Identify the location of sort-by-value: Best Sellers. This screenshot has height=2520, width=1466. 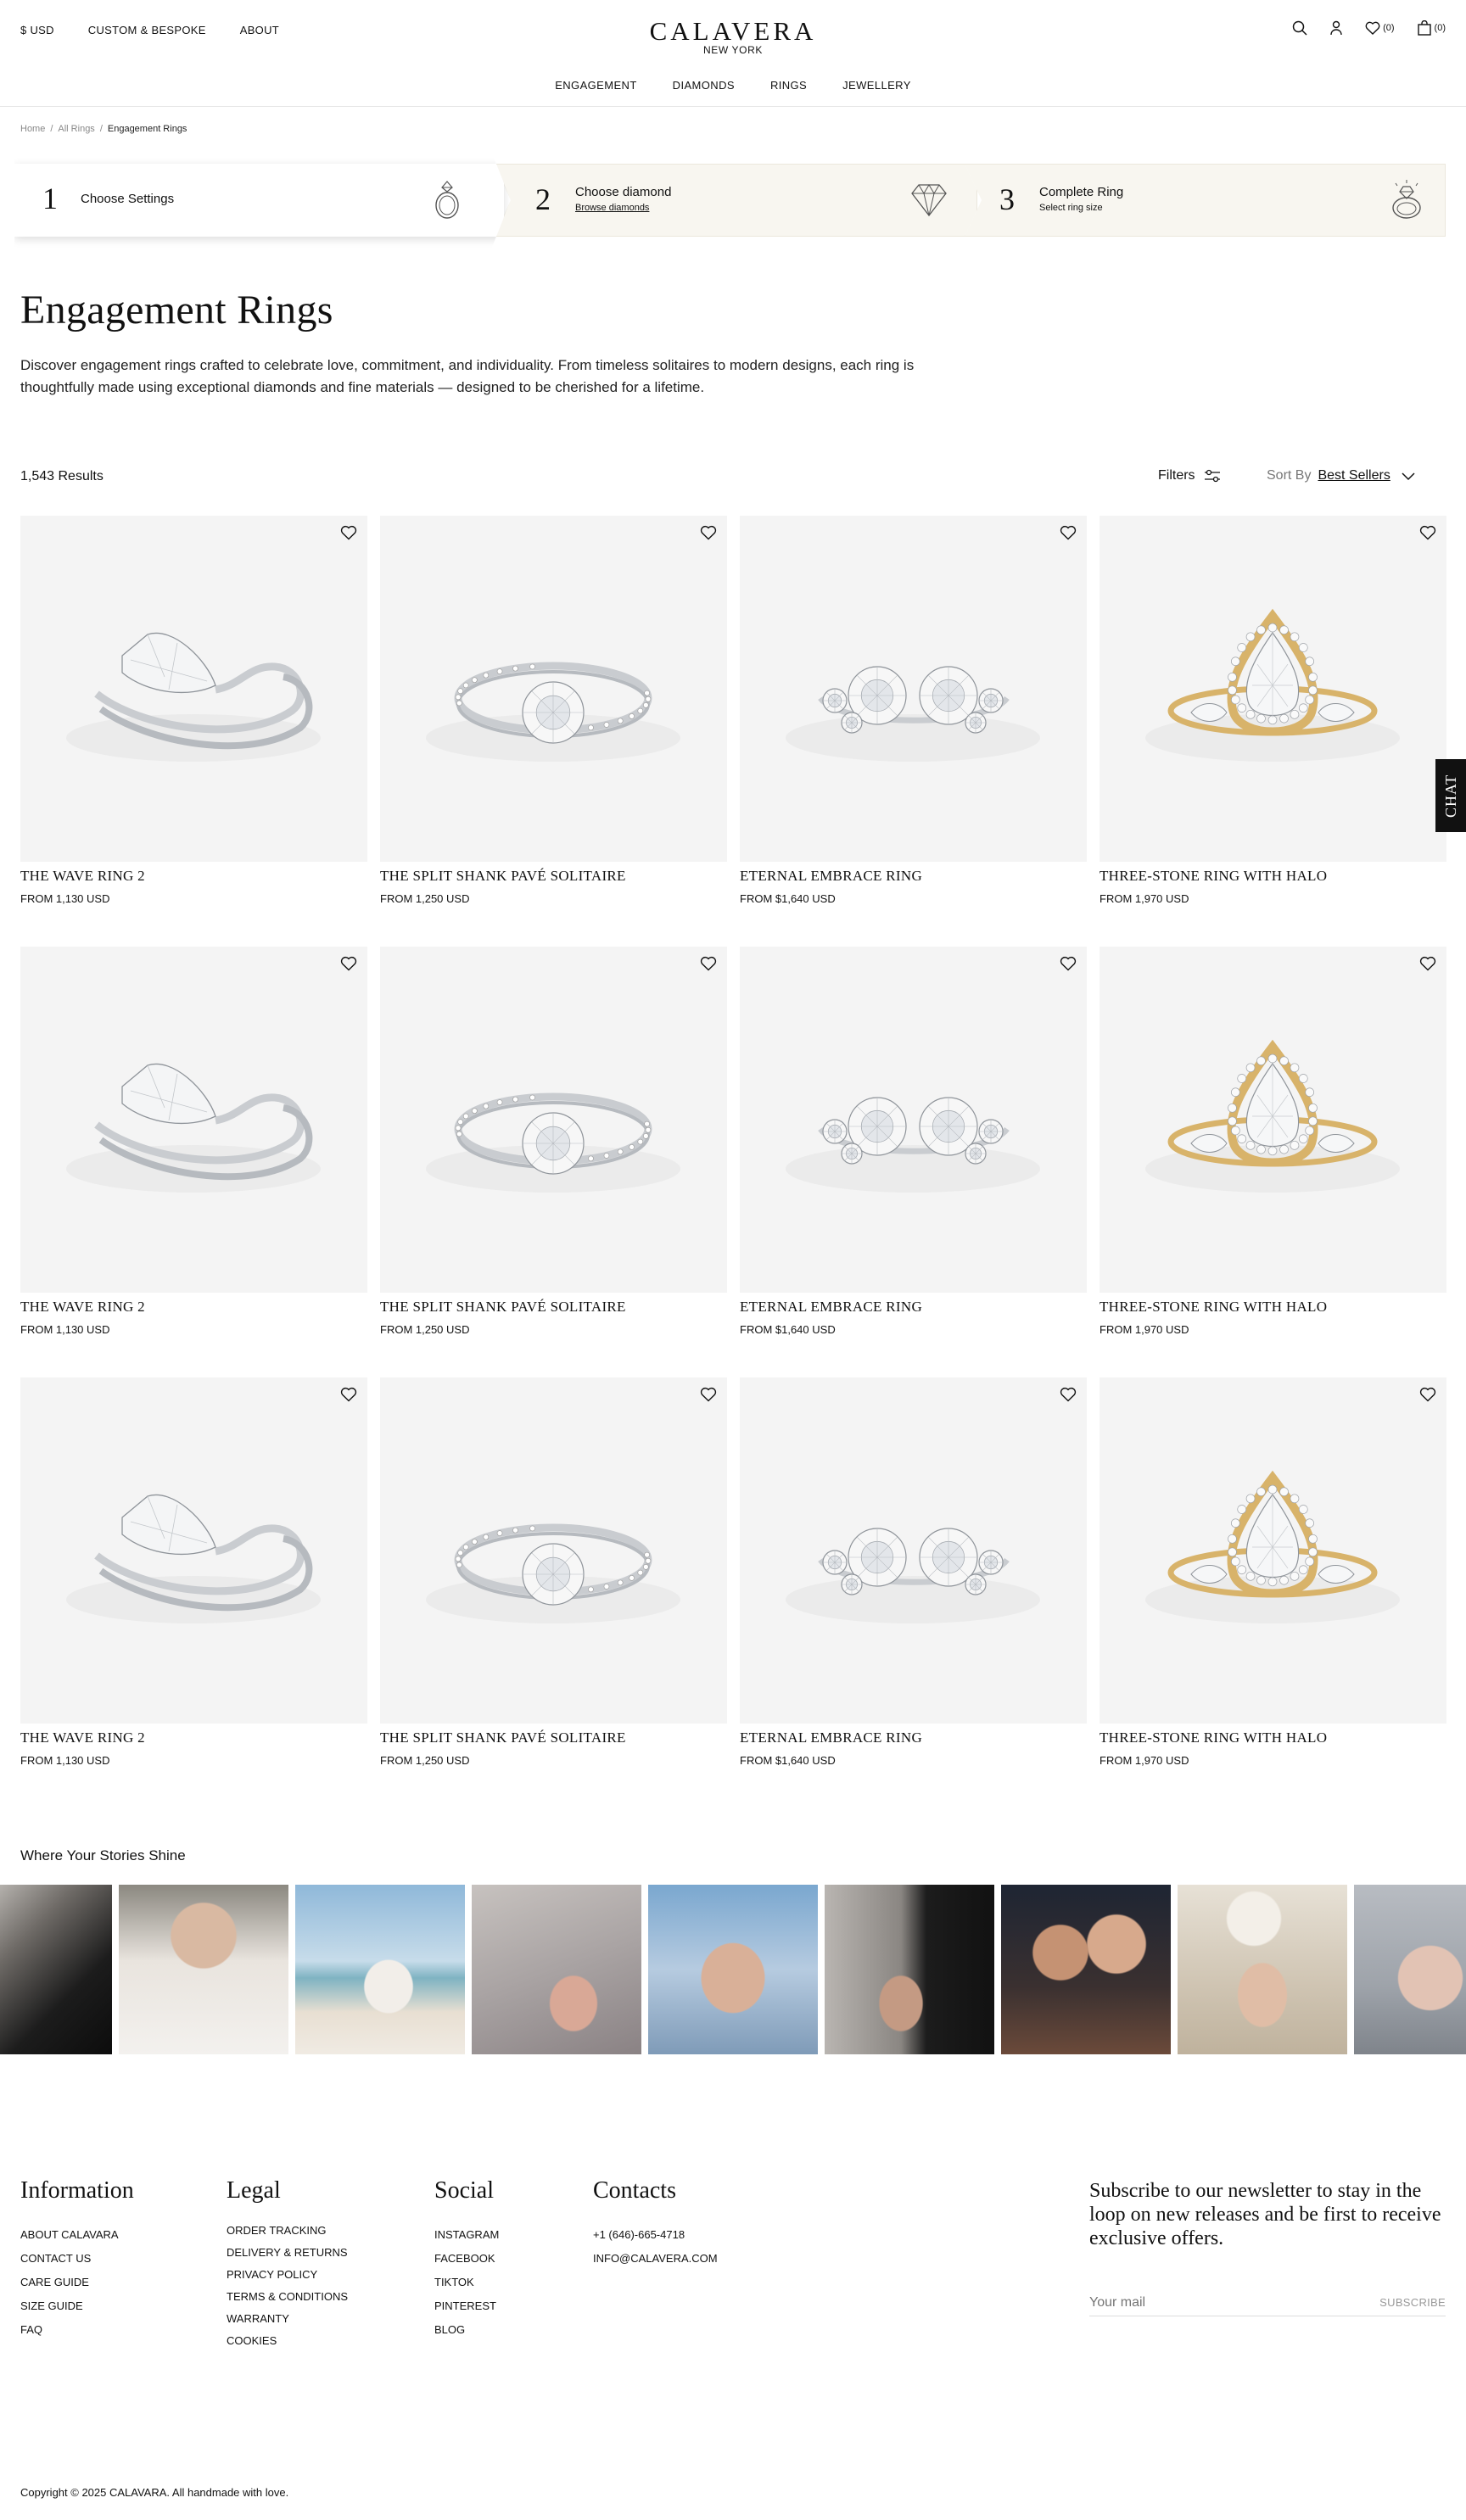
(1354, 476).